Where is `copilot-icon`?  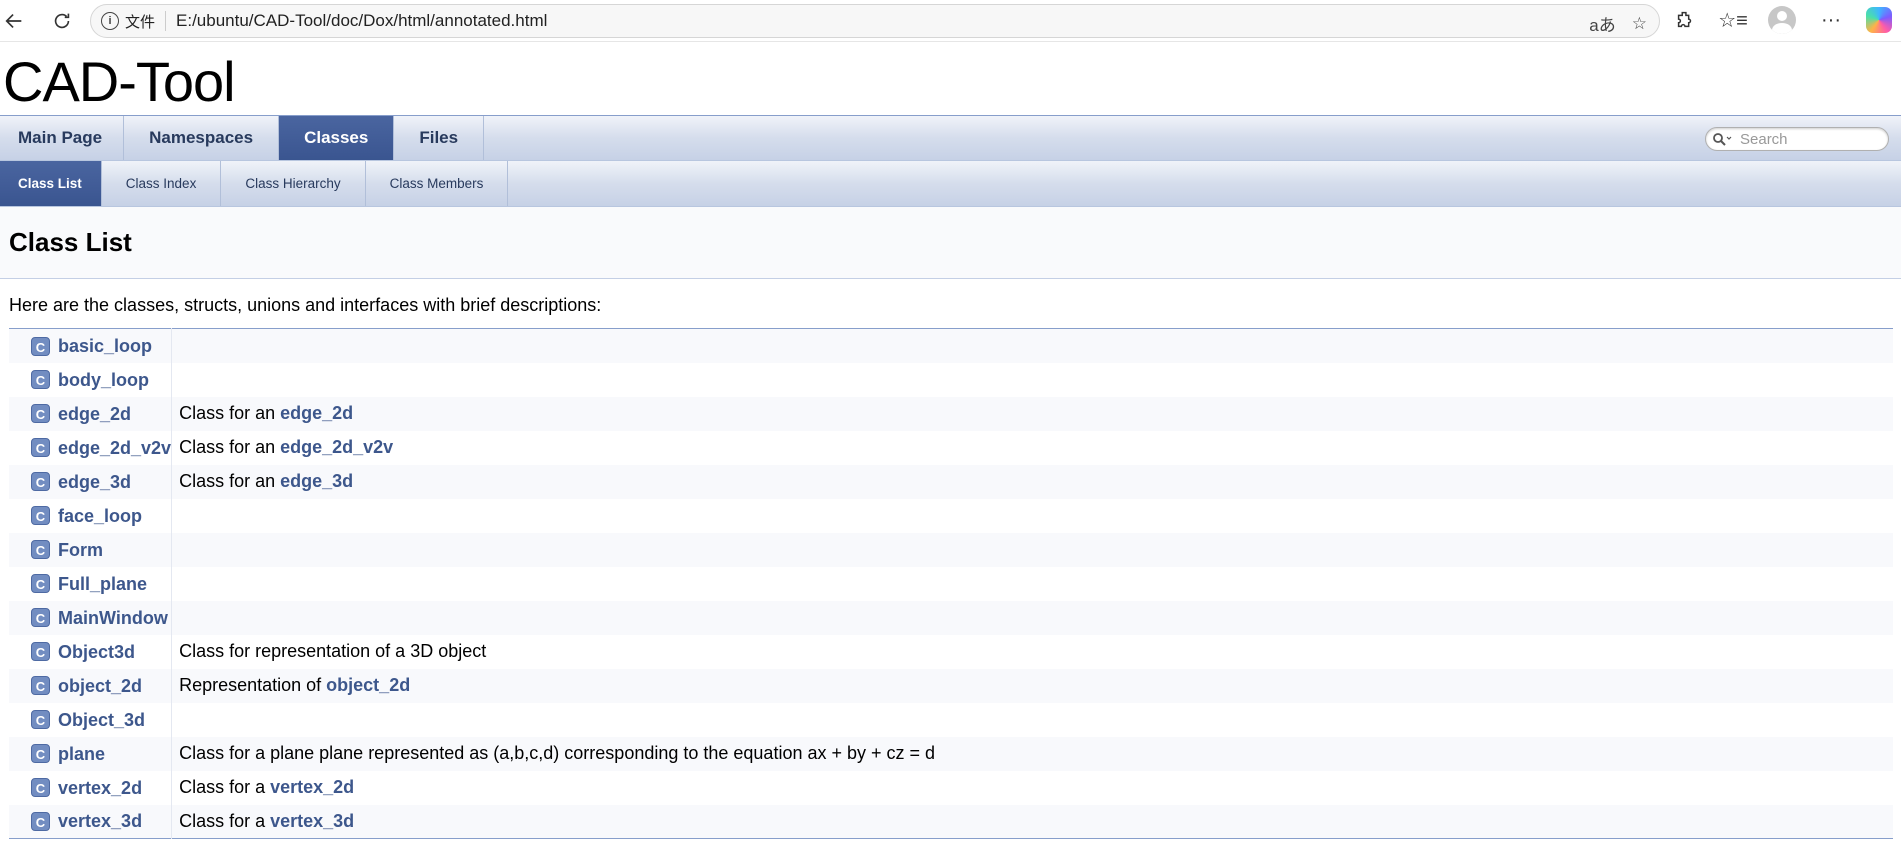 copilot-icon is located at coordinates (1879, 20).